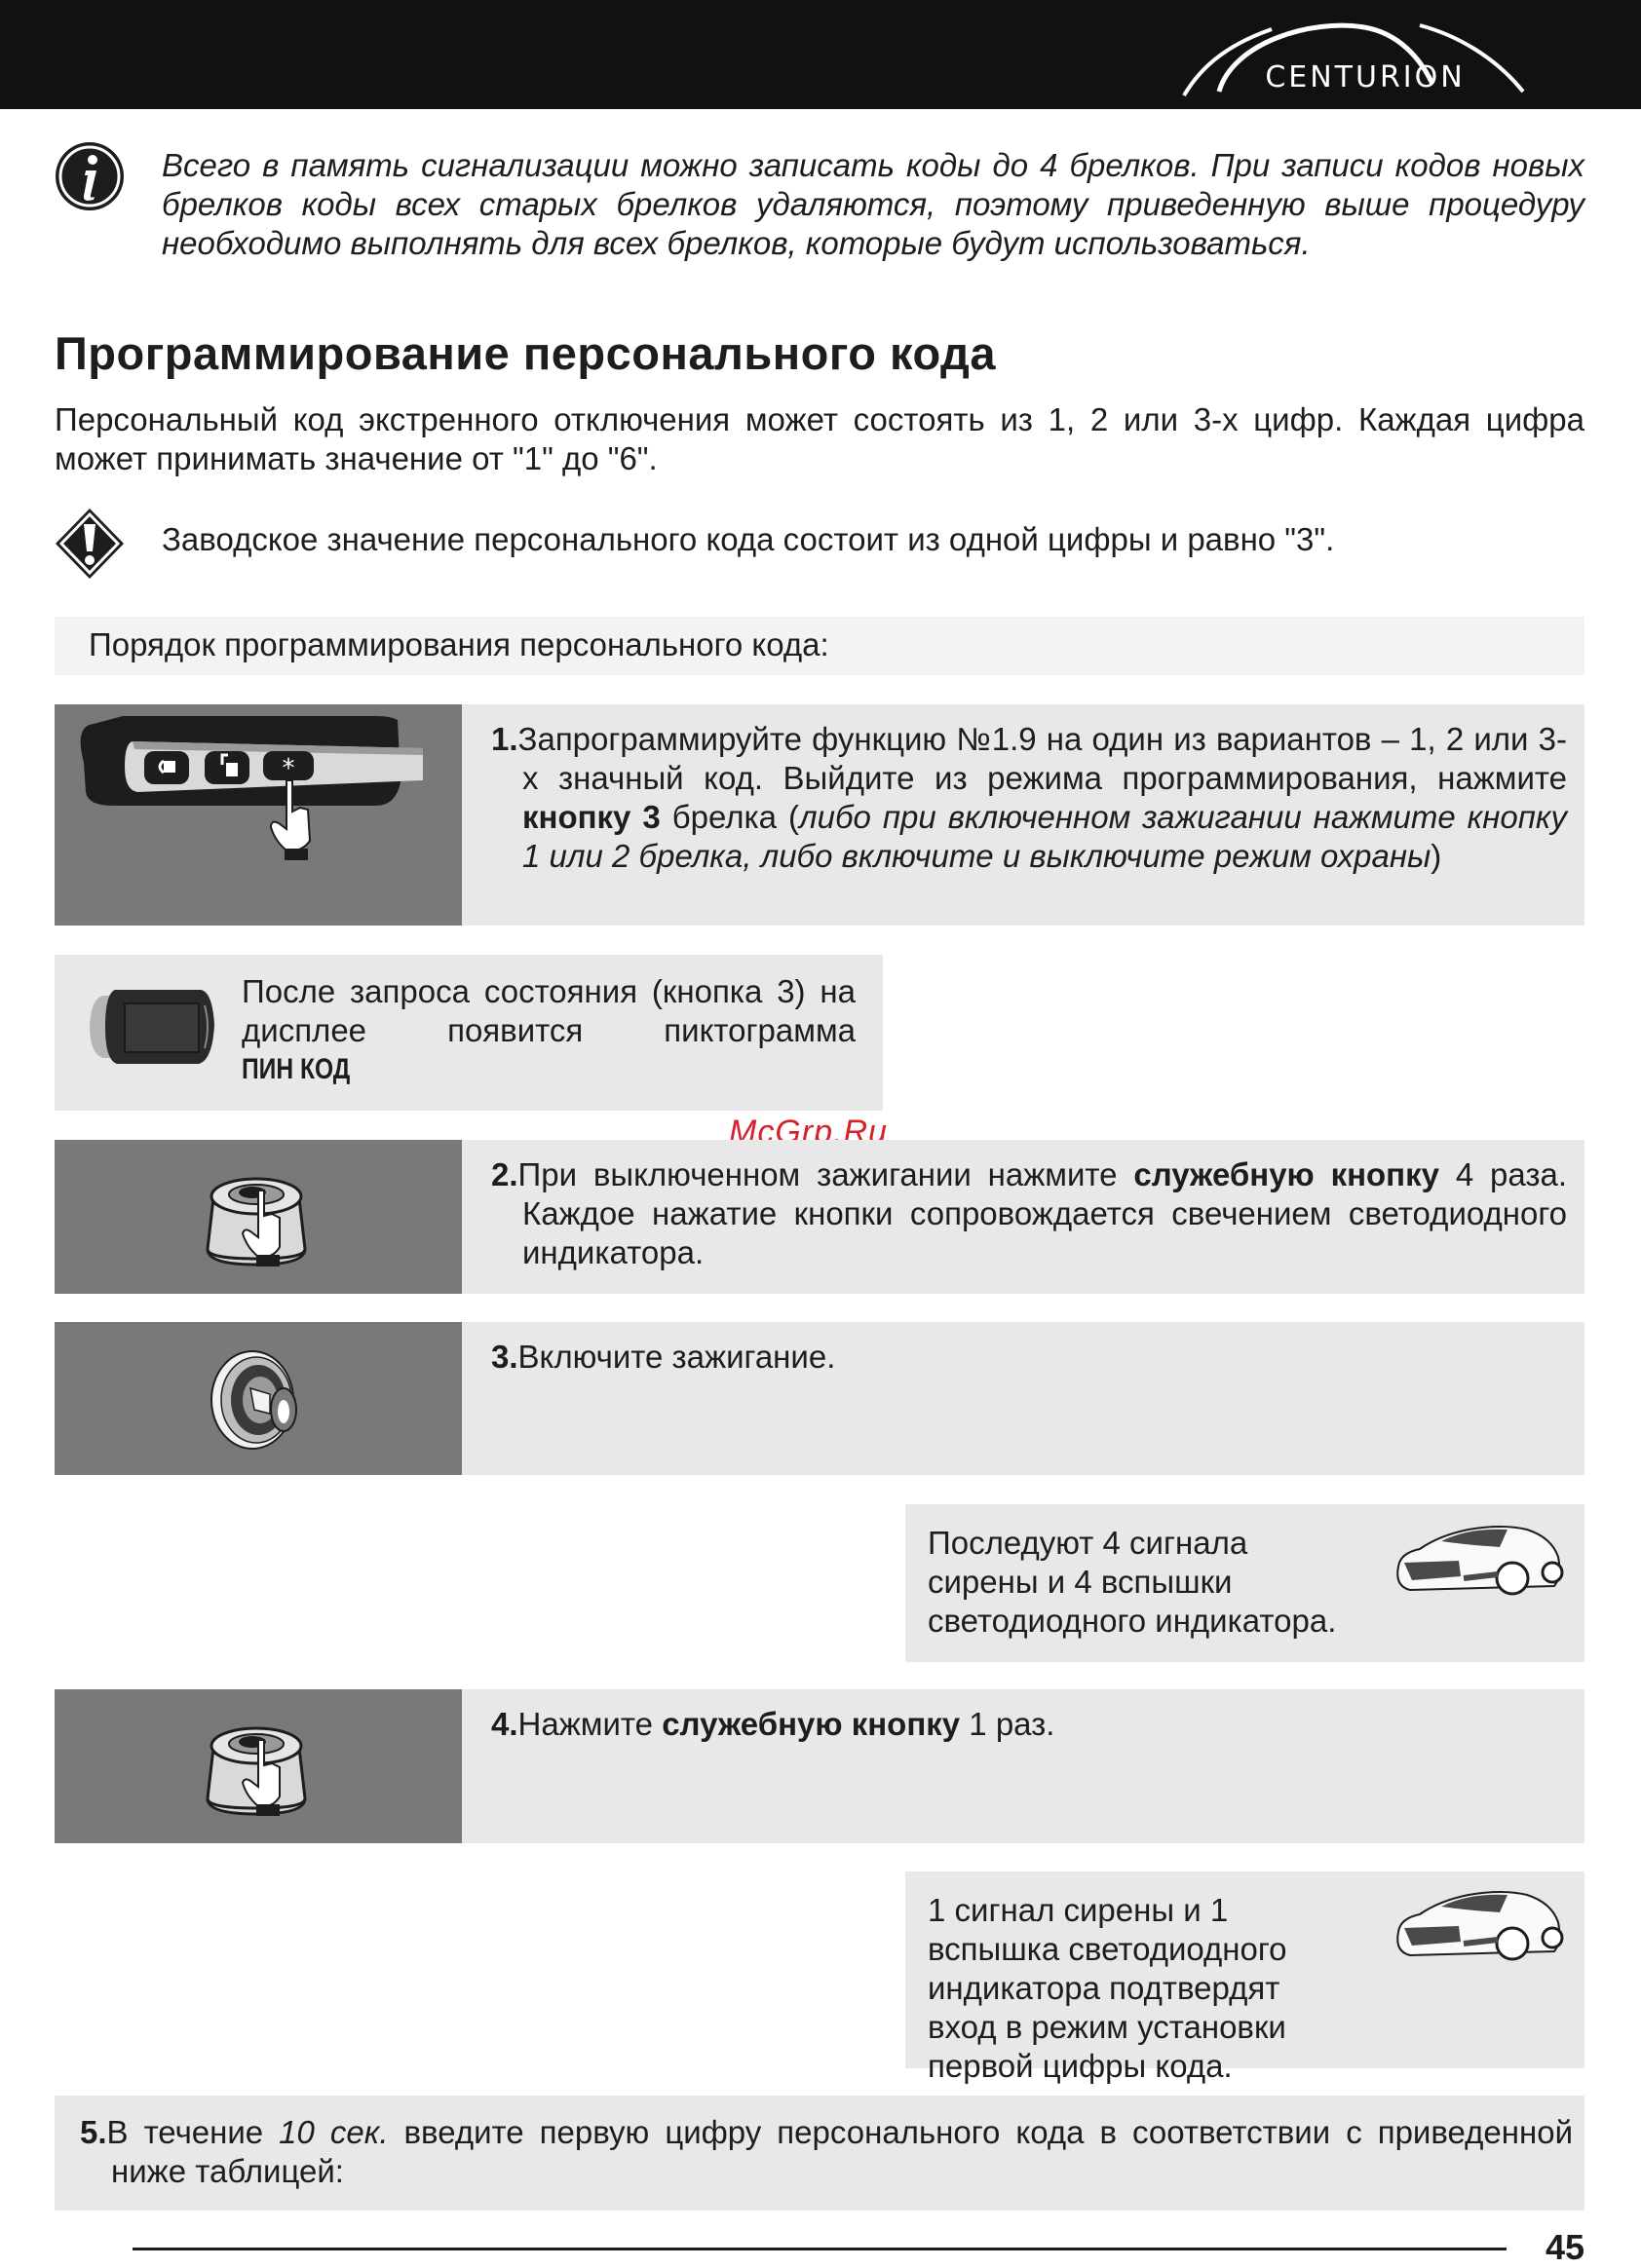  I want to click on info-icon, so click(90, 176).